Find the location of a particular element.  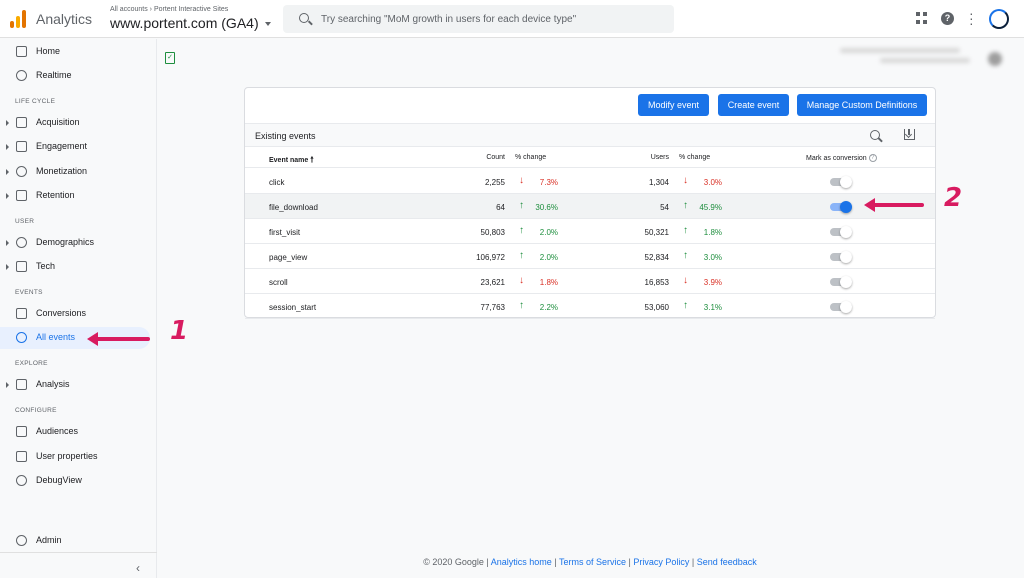

event-users: 54 is located at coordinates (664, 207).